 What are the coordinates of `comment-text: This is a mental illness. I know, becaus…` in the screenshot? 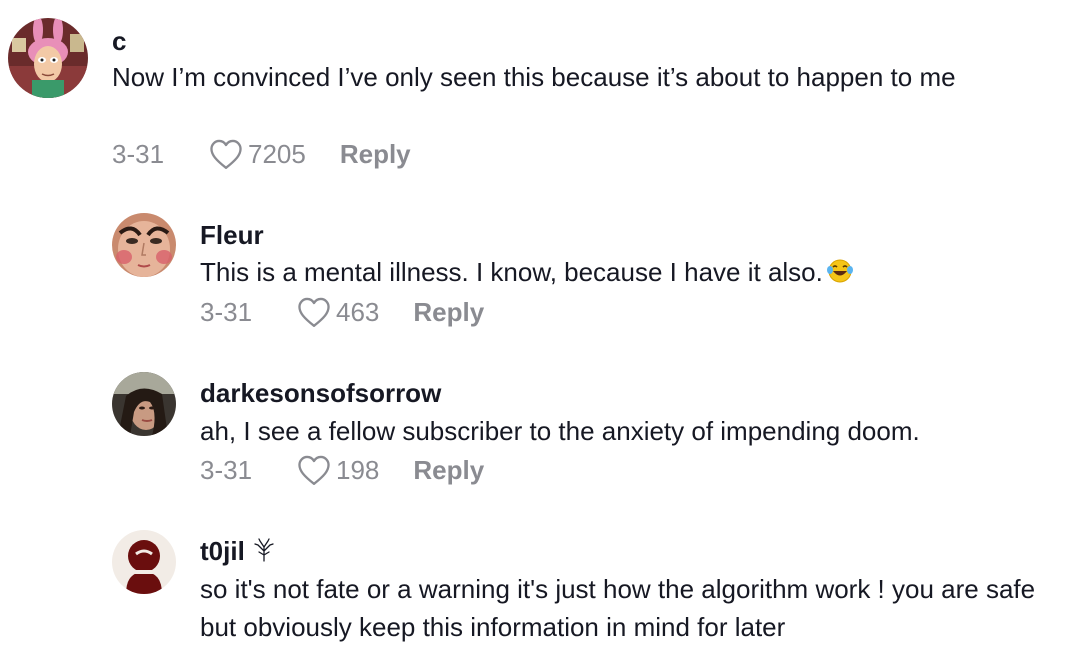 It's located at (630, 273).